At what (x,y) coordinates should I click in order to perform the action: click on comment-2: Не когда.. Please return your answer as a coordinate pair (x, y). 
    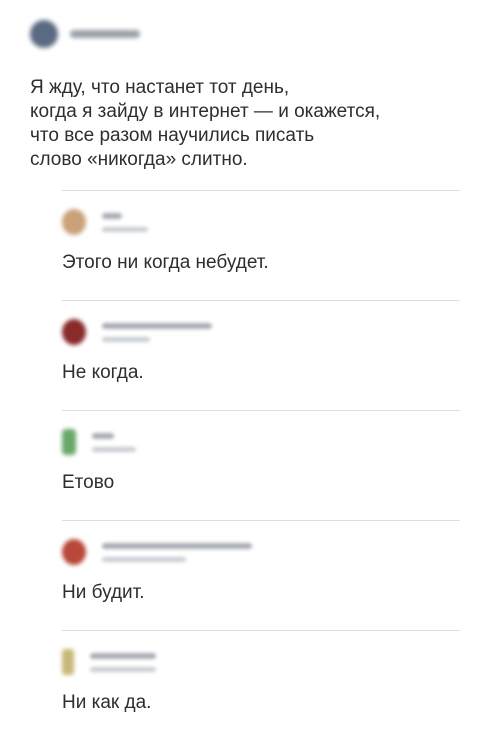
    Looking at the image, I should click on (261, 355).